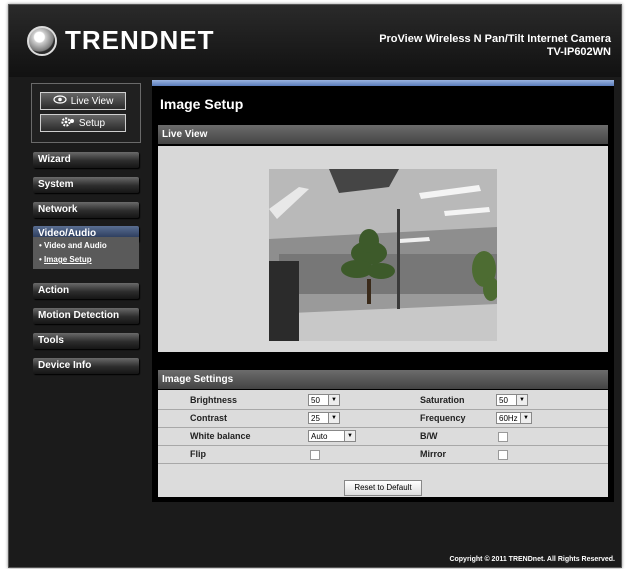  I want to click on menu-wizard: Wizard, so click(86, 160).